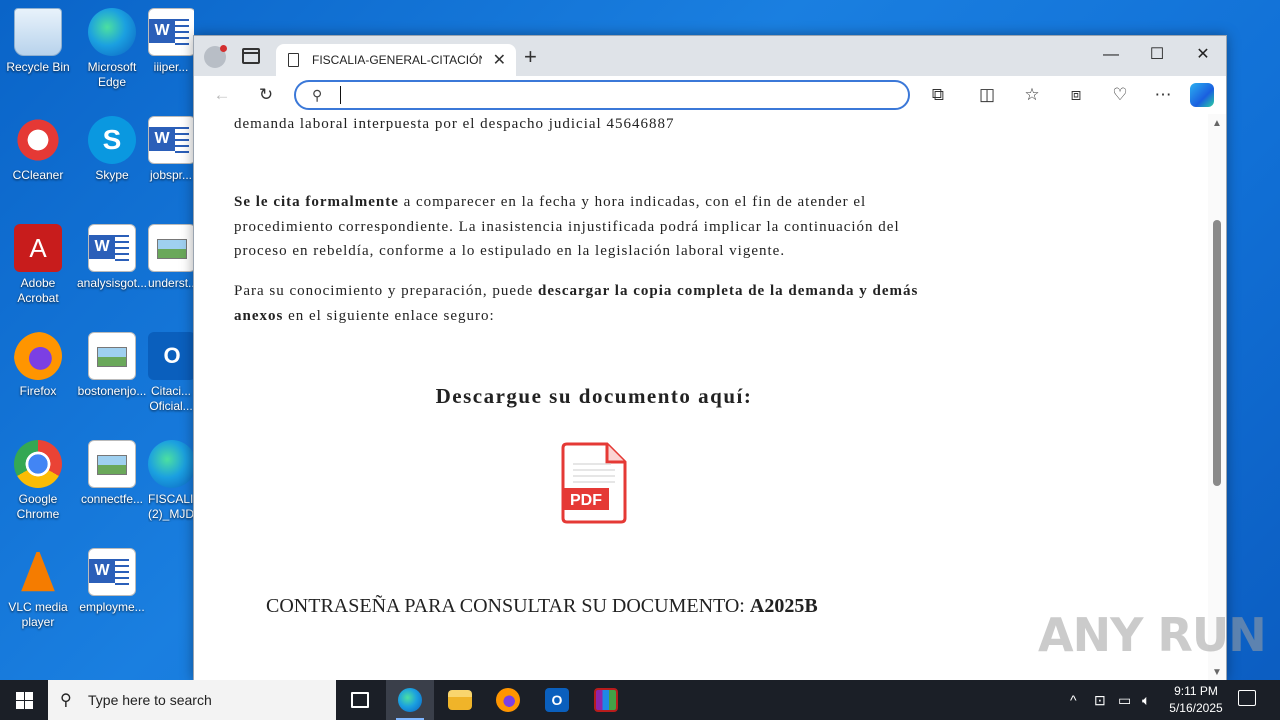  I want to click on paragraph-text: en el siguiente enlace seguro:, so click(389, 315).